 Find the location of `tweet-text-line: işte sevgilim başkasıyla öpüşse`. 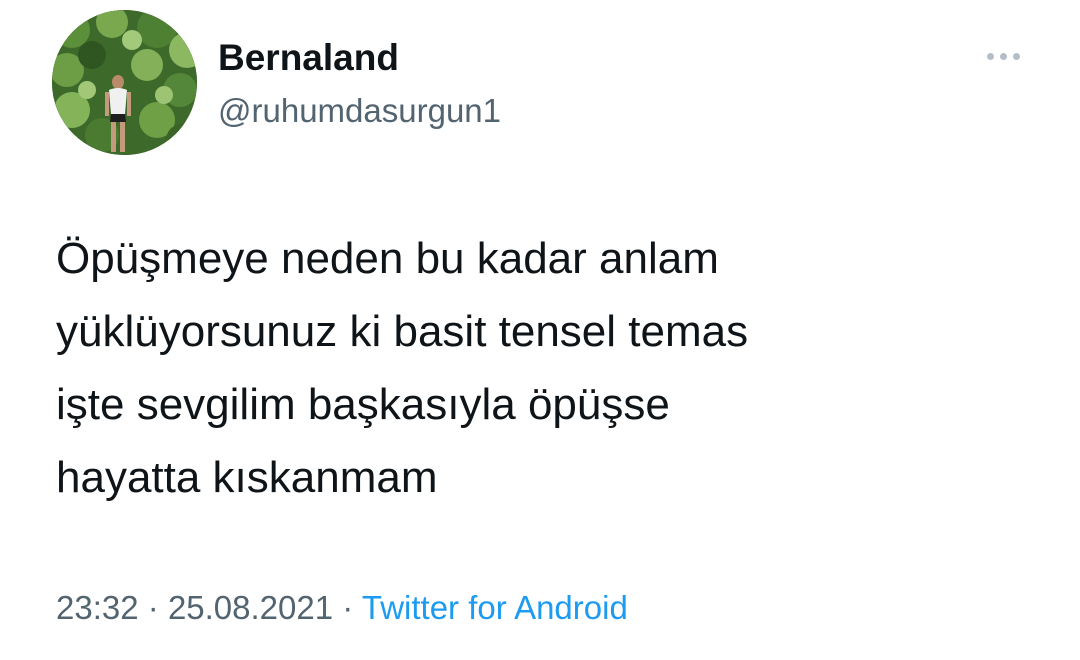

tweet-text-line: işte sevgilim başkasıyla öpüşse is located at coordinates (363, 404).